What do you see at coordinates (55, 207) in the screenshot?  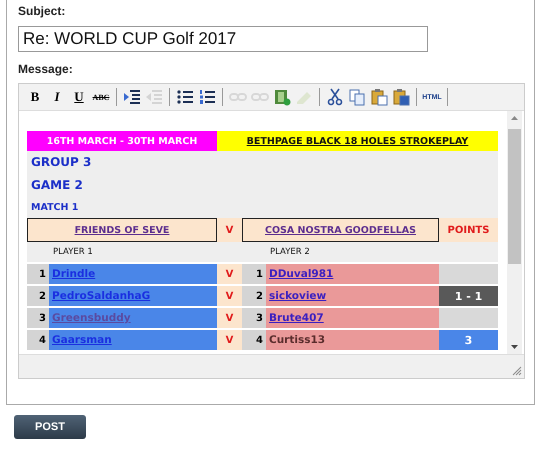 I see `match-heading: MATCH 1` at bounding box center [55, 207].